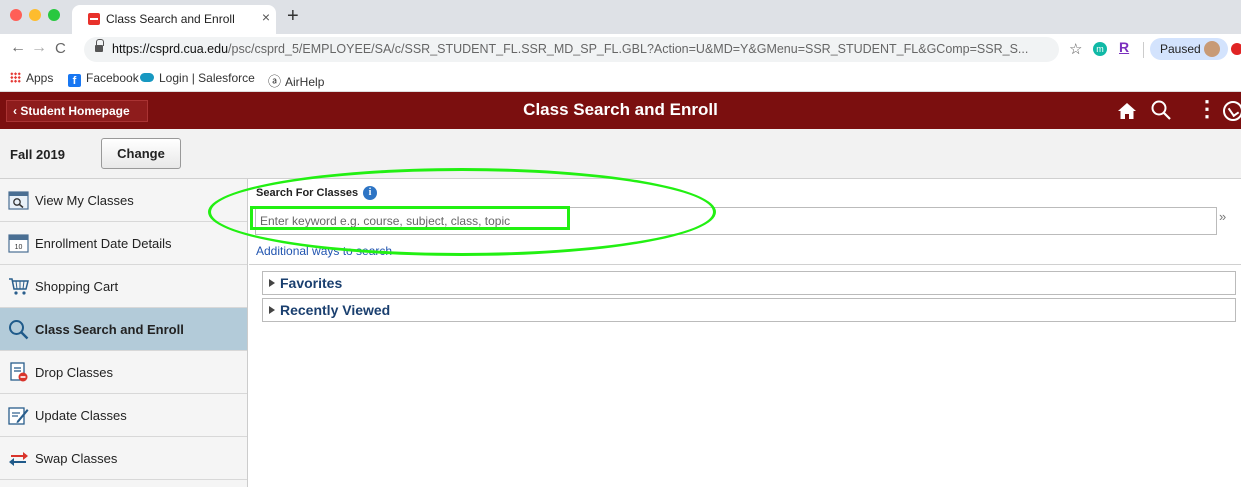 This screenshot has height=487, width=1241. I want to click on page-title: Class Search and Enroll, so click(620, 109).